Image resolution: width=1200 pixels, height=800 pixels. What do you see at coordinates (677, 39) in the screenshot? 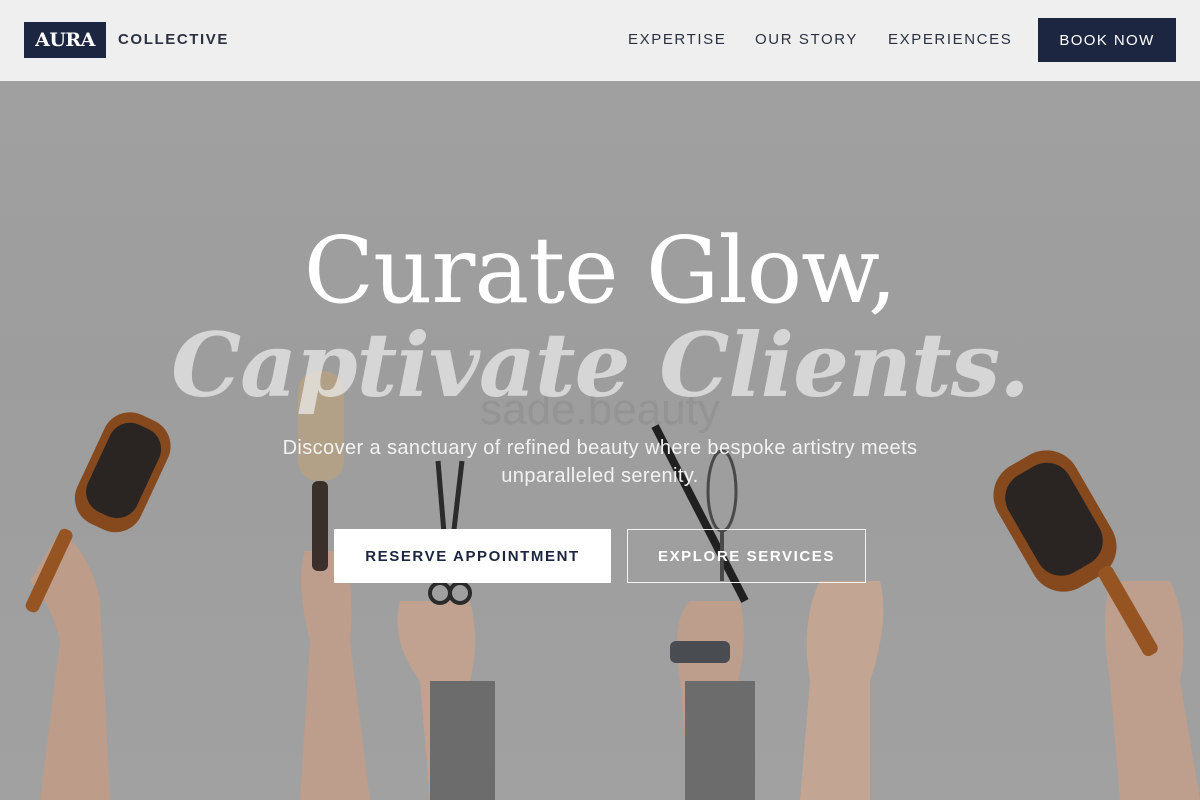
I see `nav-link-expertise: EXPERTISE` at bounding box center [677, 39].